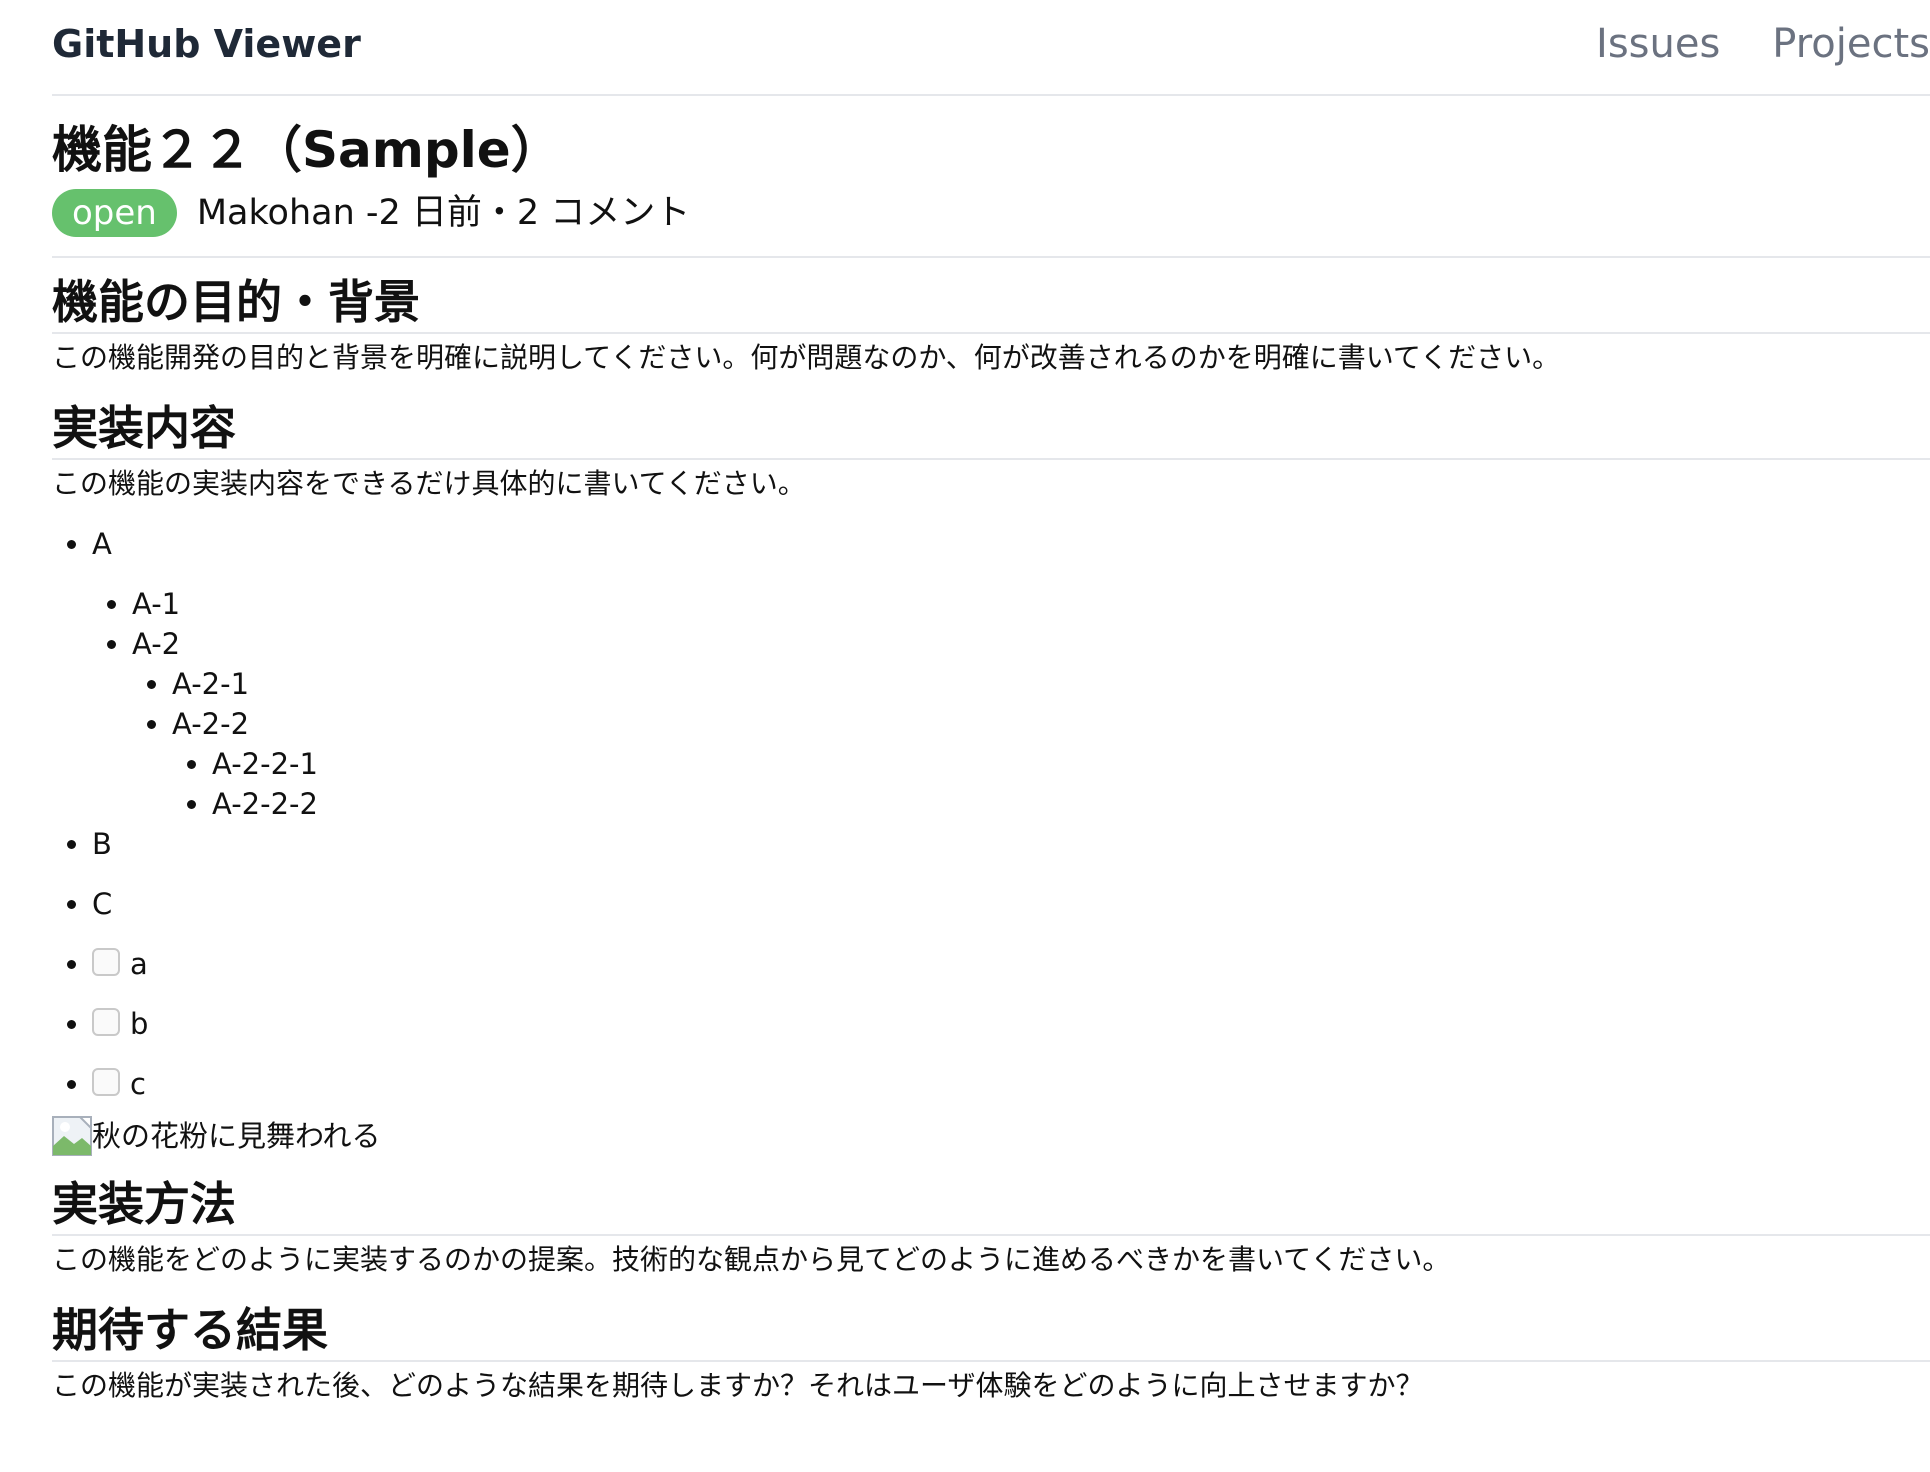  I want to click on issue-meta: open Makohan -2 日前・2 コメント, so click(371, 213).